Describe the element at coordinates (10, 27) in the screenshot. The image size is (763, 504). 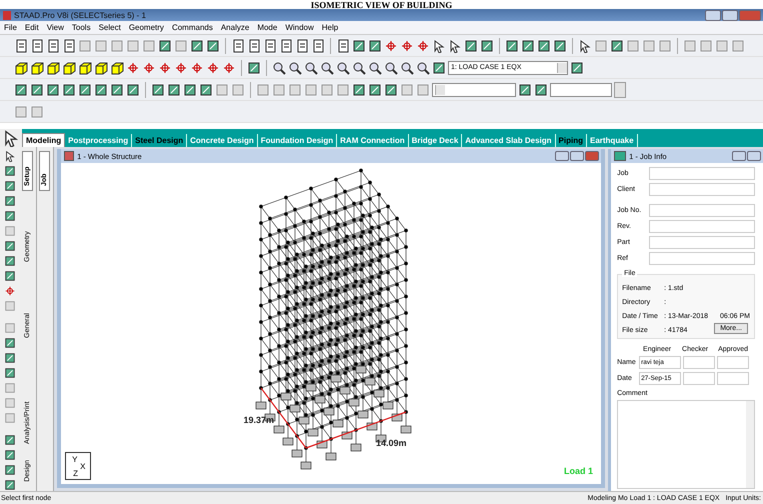
I see `menu-item: File` at that location.